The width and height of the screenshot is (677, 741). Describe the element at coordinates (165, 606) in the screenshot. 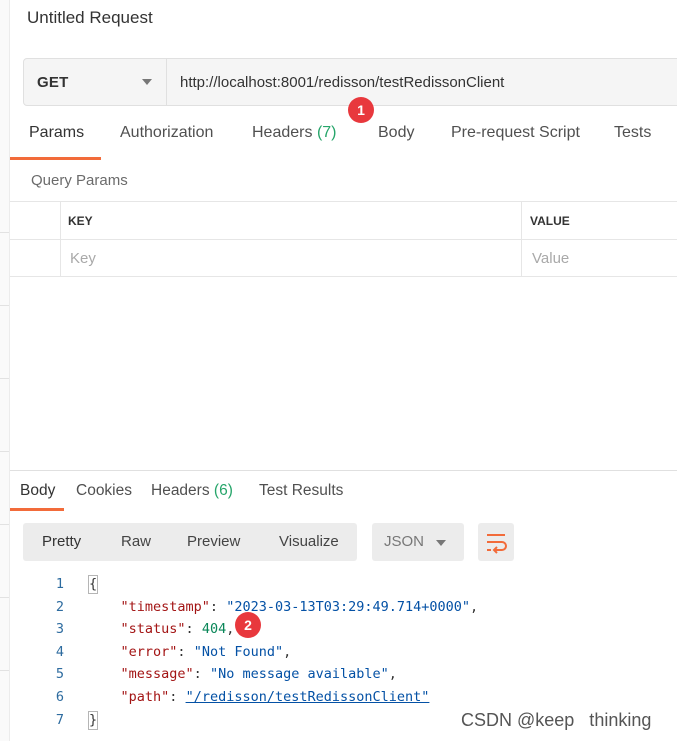

I see `json-key: "timestamp"` at that location.